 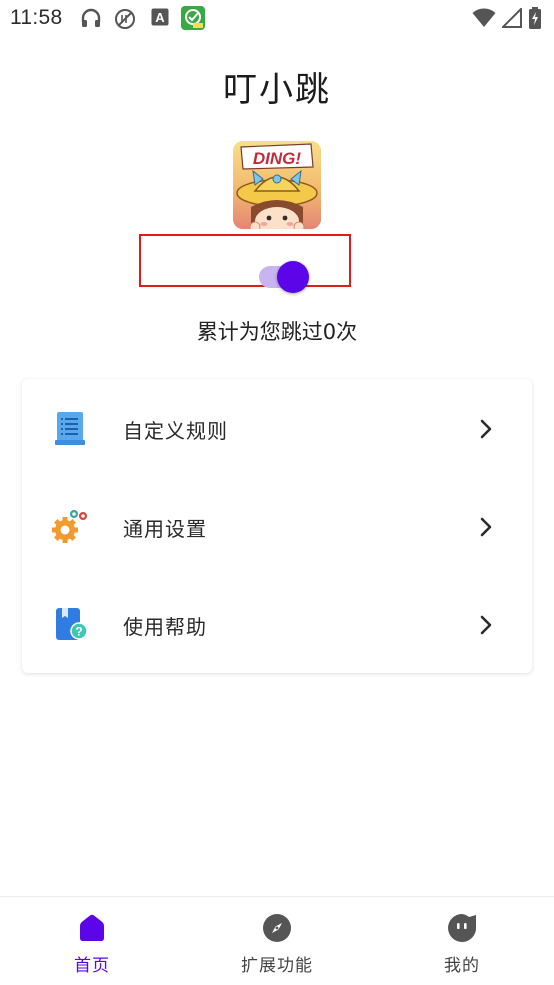 What do you see at coordinates (193, 18) in the screenshot?
I see `app-notification-icon` at bounding box center [193, 18].